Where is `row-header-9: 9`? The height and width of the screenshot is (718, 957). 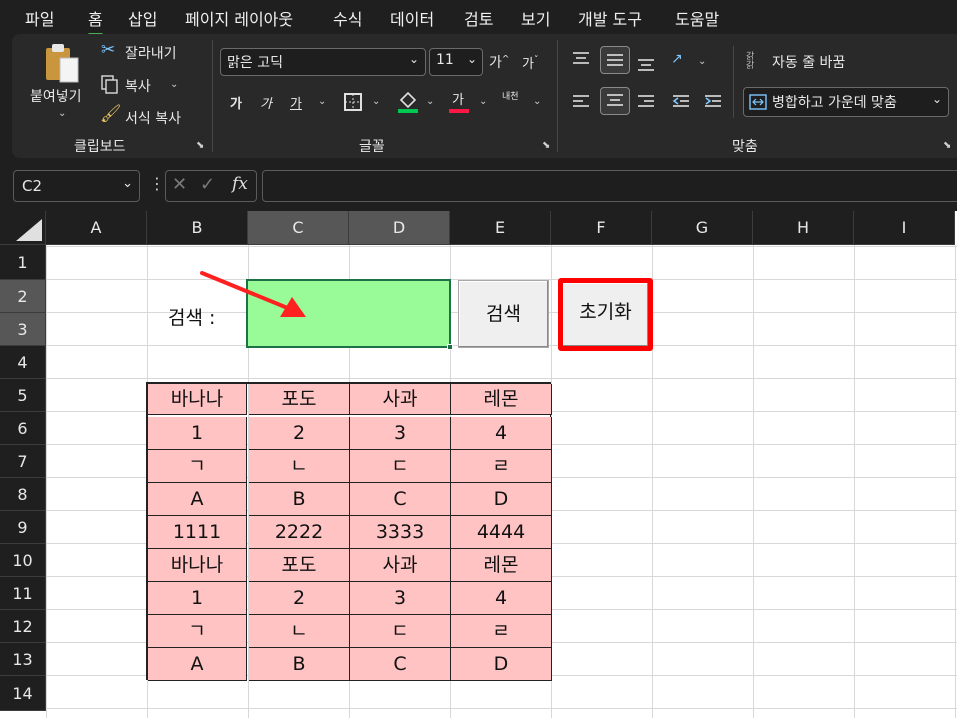 row-header-9: 9 is located at coordinates (23, 527).